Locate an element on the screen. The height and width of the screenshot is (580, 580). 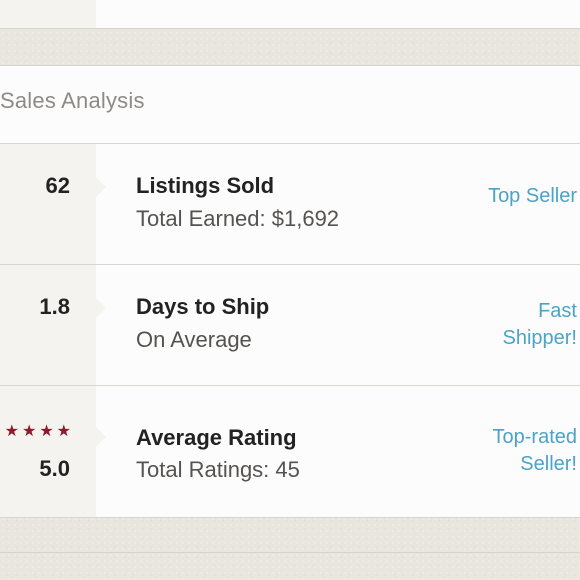
badge-line: Shipper! is located at coordinates (540, 338).